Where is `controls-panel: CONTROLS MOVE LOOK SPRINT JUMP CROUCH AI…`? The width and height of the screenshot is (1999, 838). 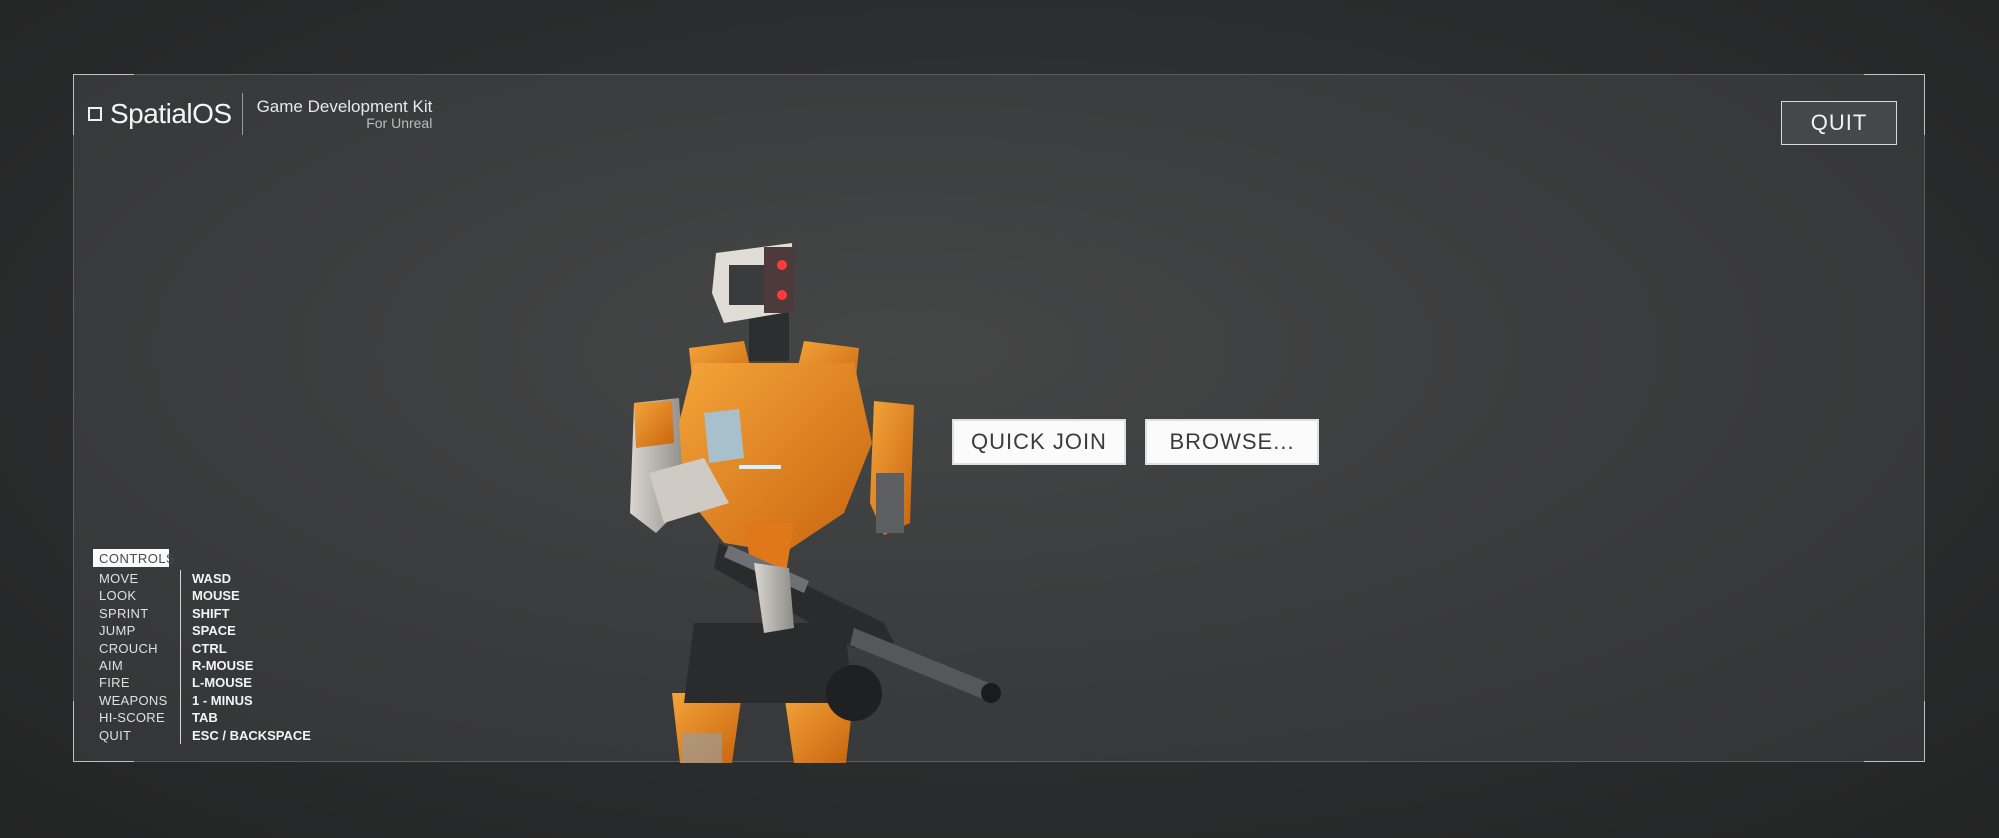 controls-panel: CONTROLS MOVE LOOK SPRINT JUMP CROUCH AI… is located at coordinates (202, 646).